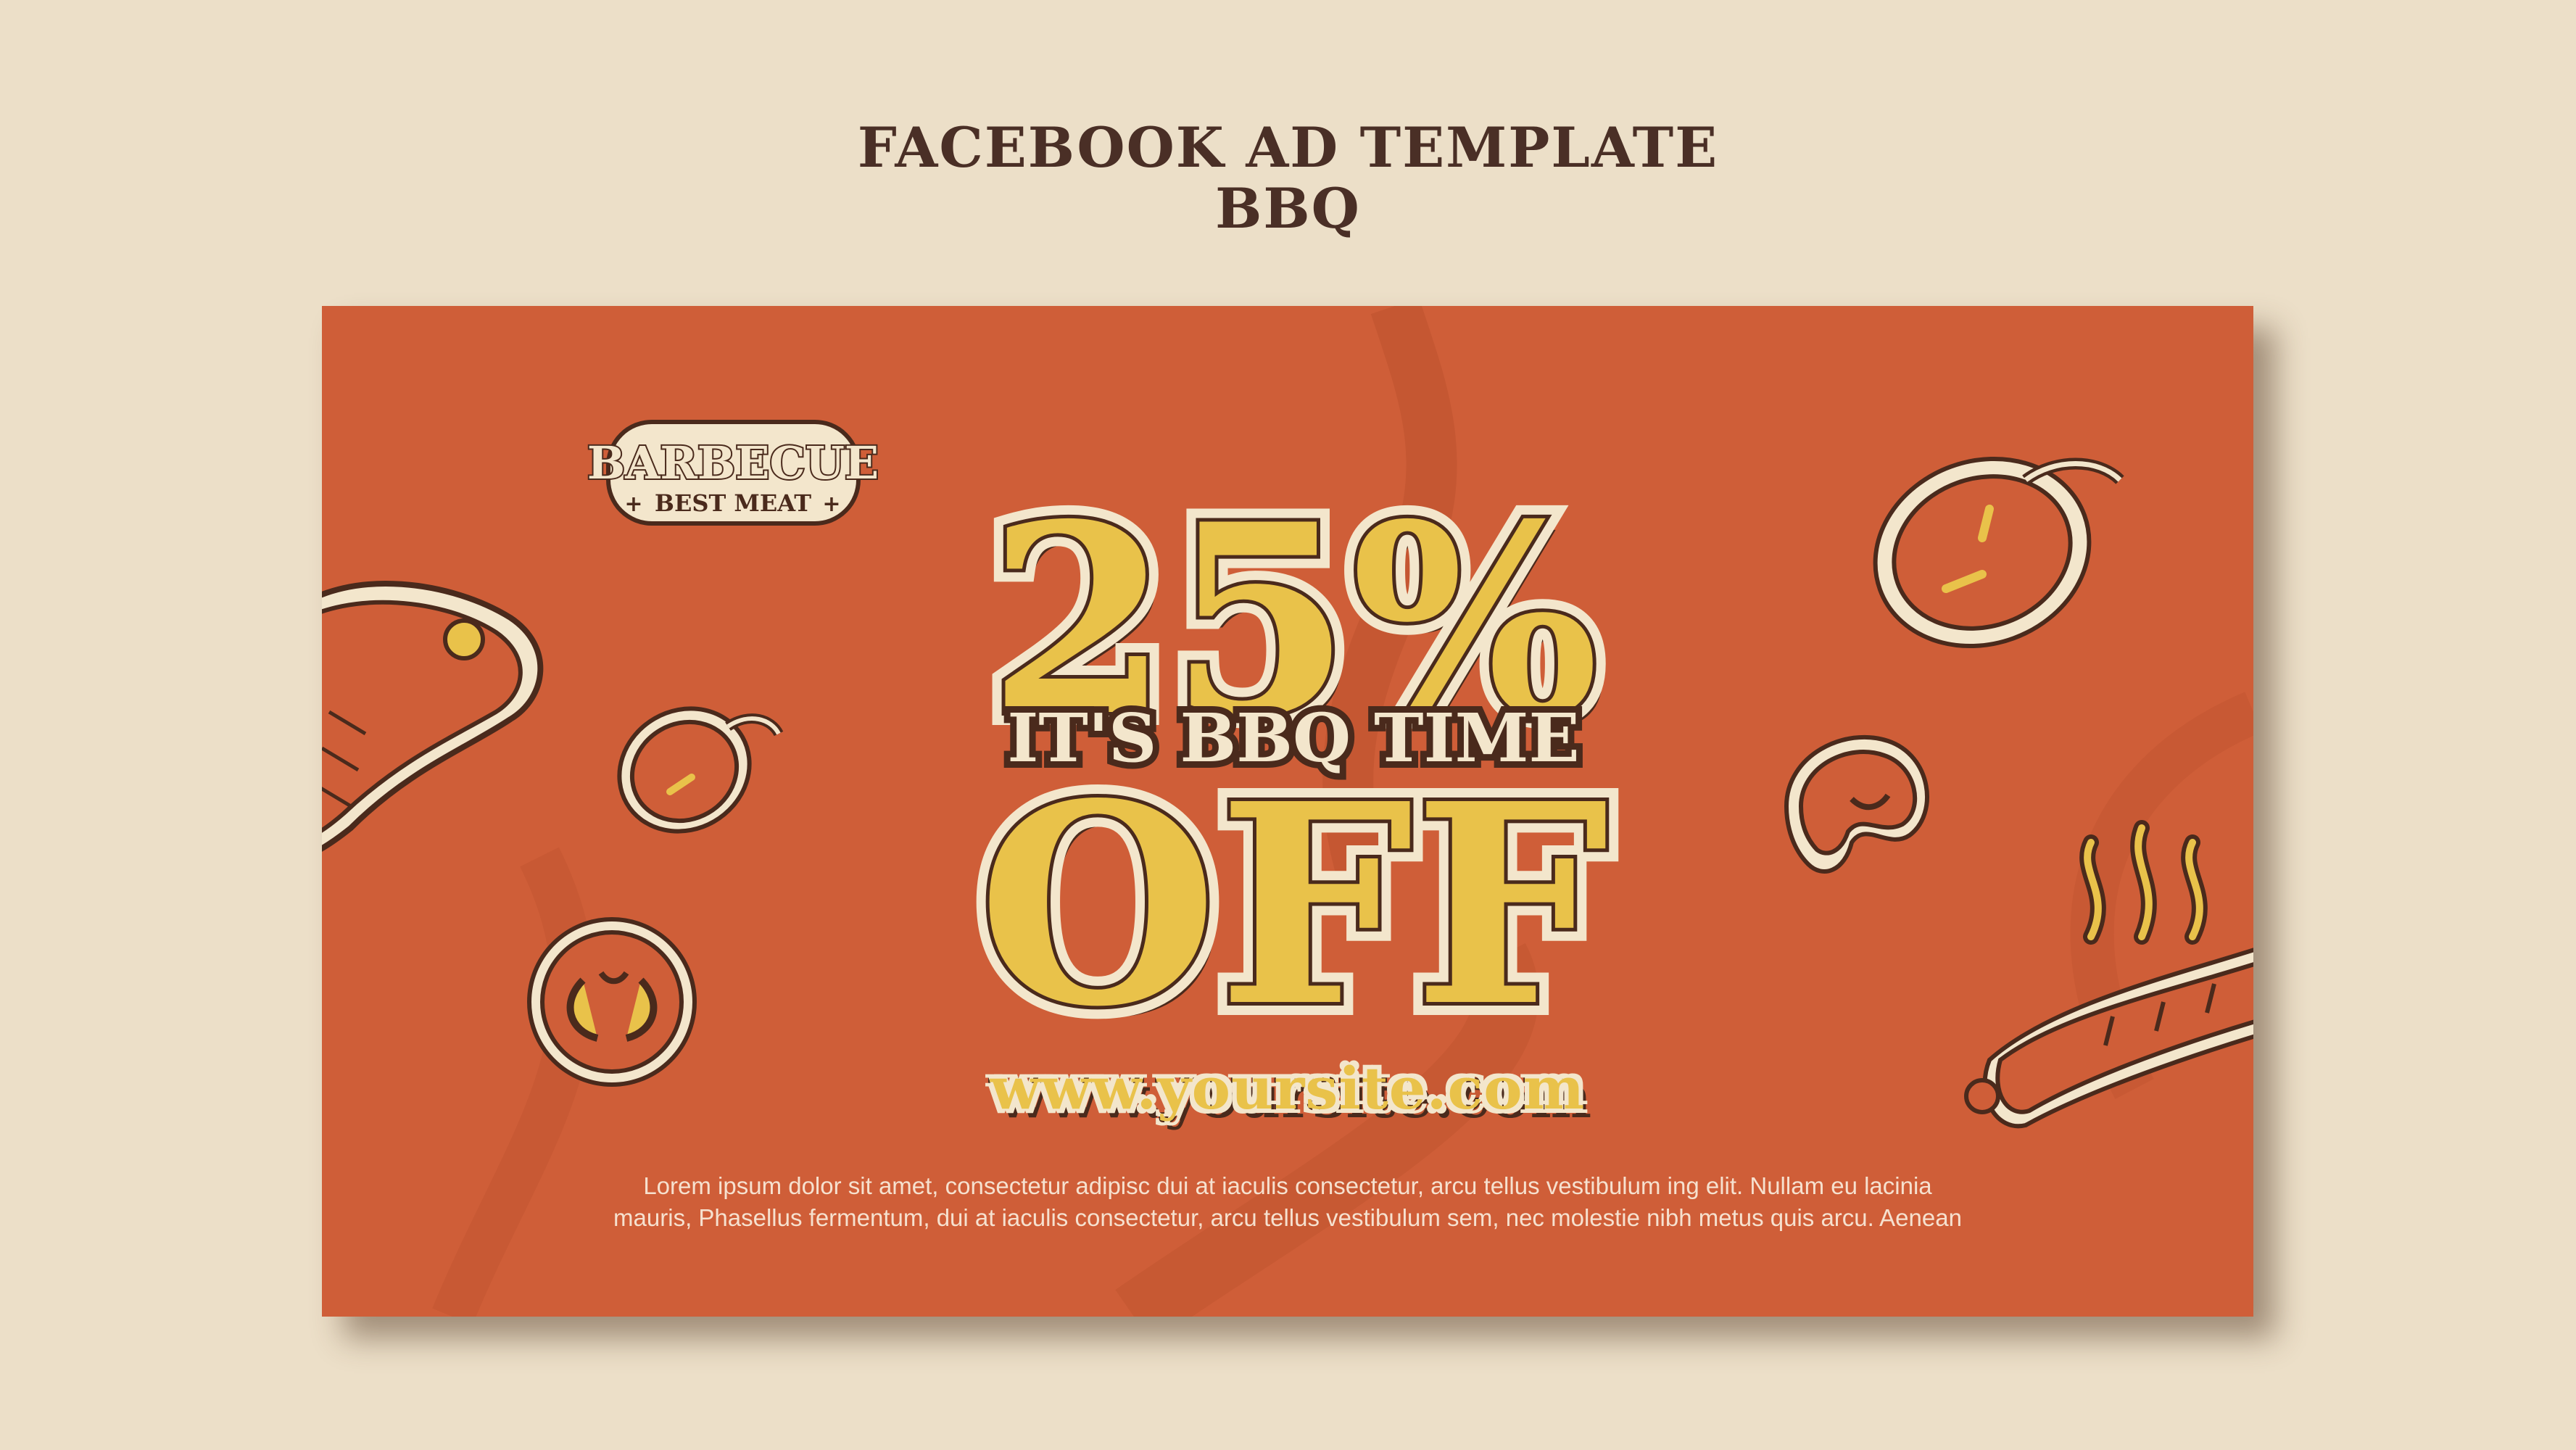 The width and height of the screenshot is (2576, 1450). I want to click on header-subtitle: BBQ, so click(1288, 208).